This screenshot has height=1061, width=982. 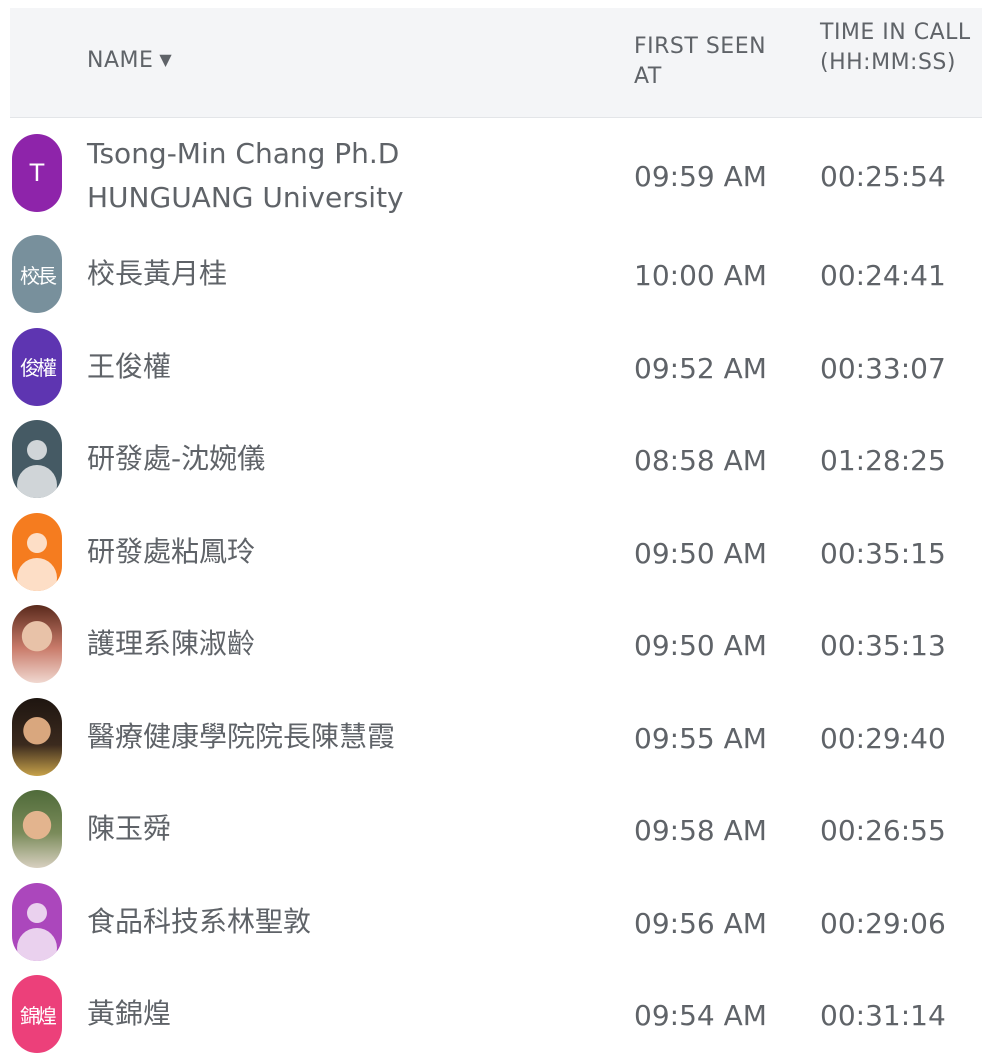 What do you see at coordinates (883, 645) in the screenshot?
I see `time-in-call: 00:35:13` at bounding box center [883, 645].